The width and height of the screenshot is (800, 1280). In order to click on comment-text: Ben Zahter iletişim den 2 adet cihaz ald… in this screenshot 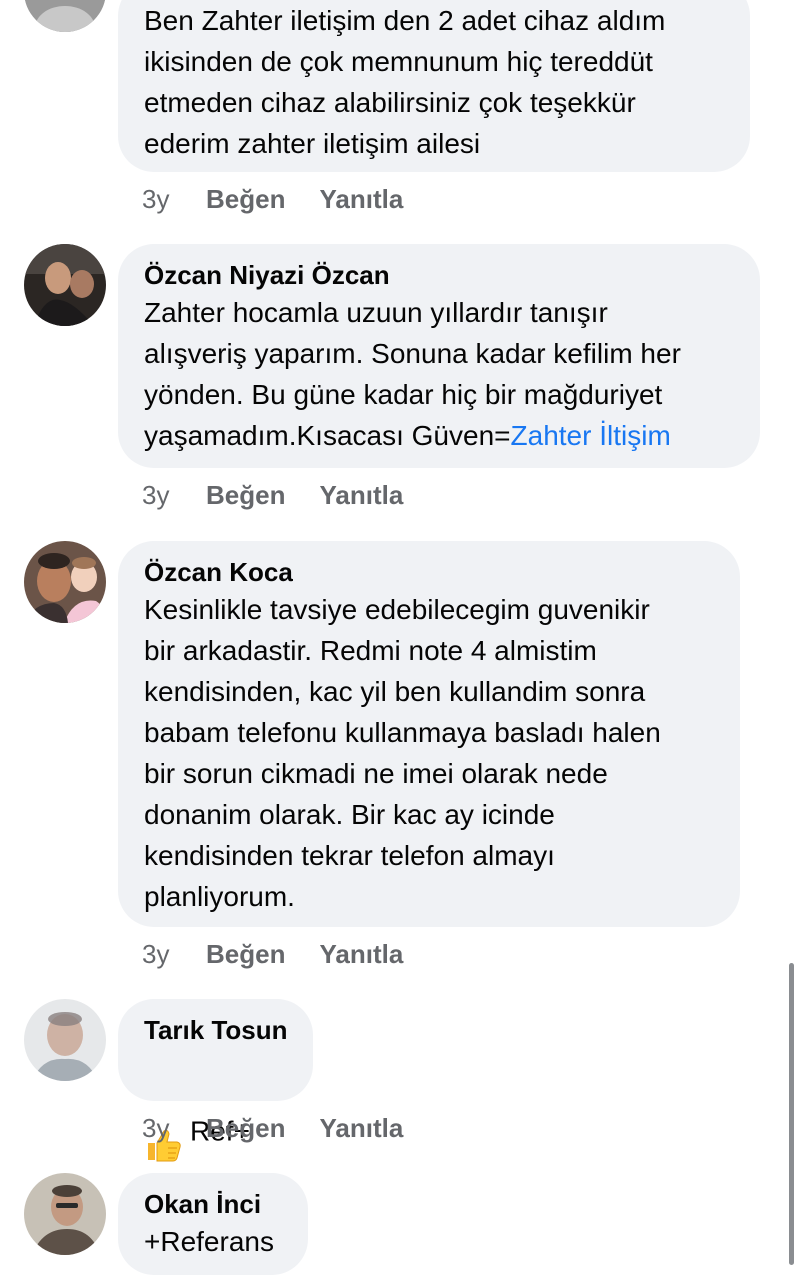, I will do `click(405, 82)`.